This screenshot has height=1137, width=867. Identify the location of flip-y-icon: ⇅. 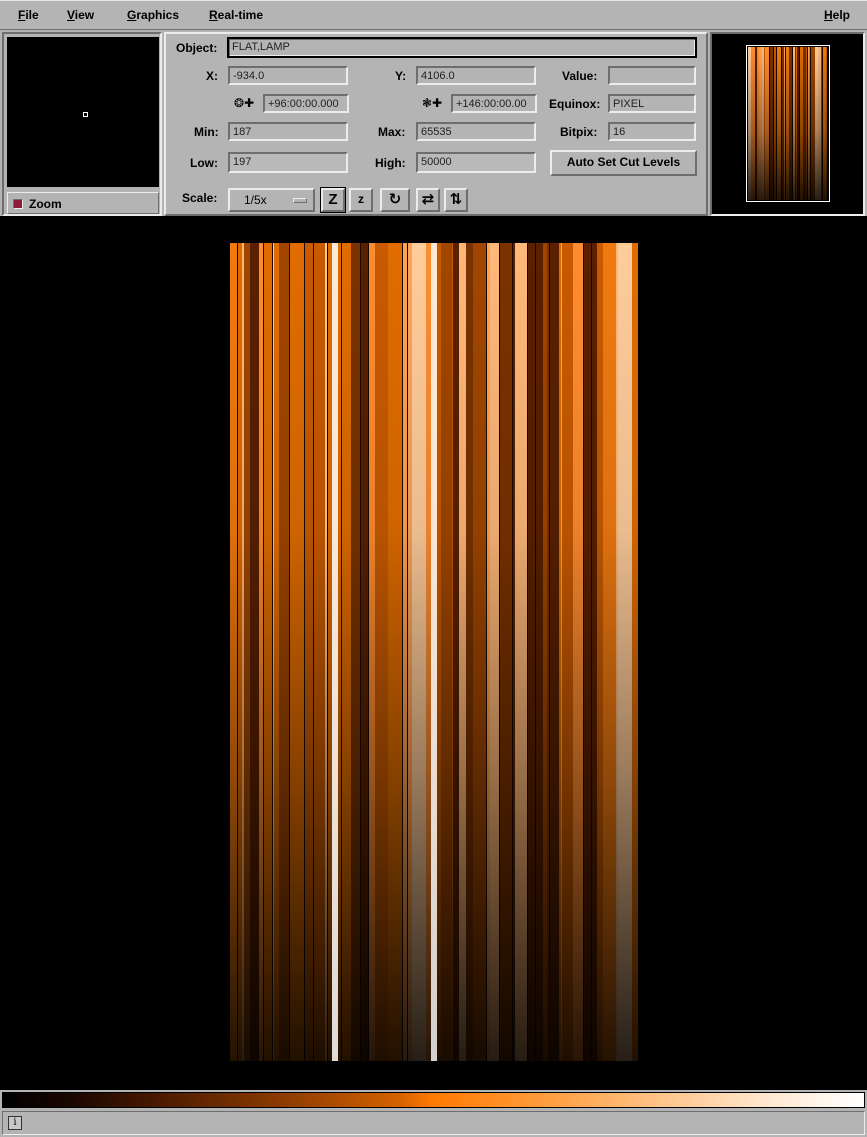
(456, 199).